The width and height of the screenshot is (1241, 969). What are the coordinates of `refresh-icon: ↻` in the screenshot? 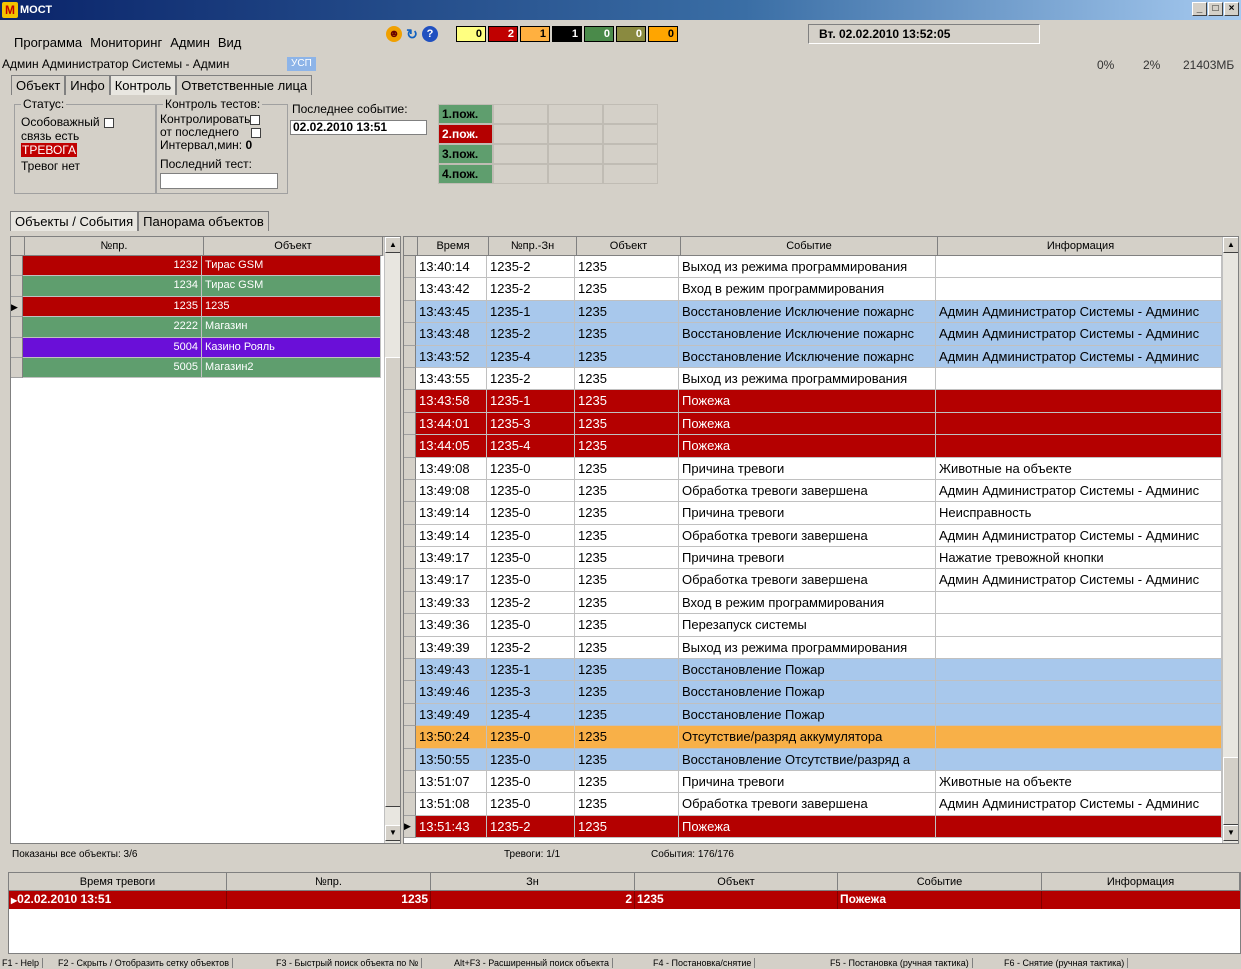 It's located at (412, 34).